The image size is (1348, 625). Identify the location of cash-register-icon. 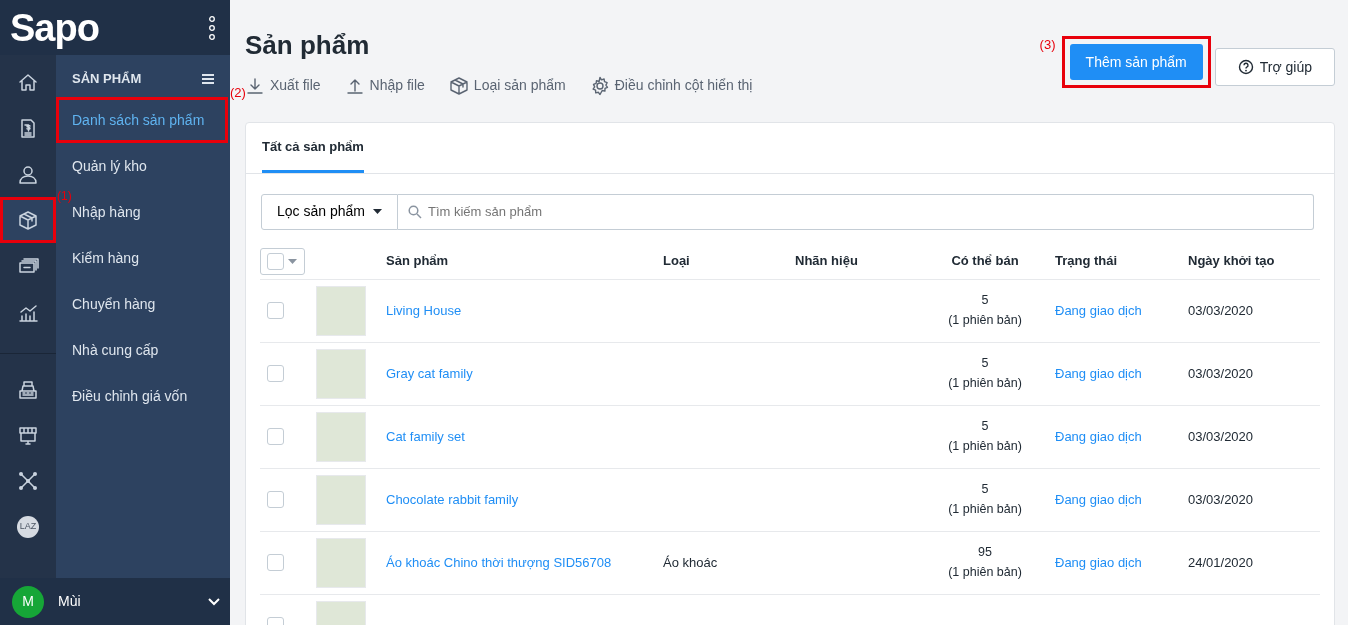
(28, 389).